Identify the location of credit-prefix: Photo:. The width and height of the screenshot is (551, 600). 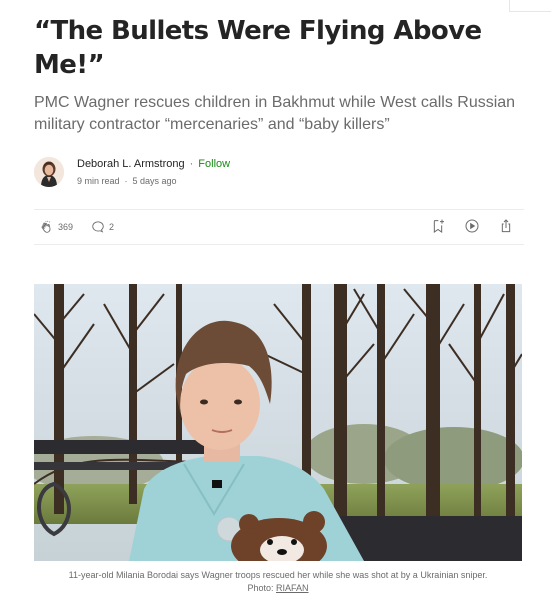
(260, 588).